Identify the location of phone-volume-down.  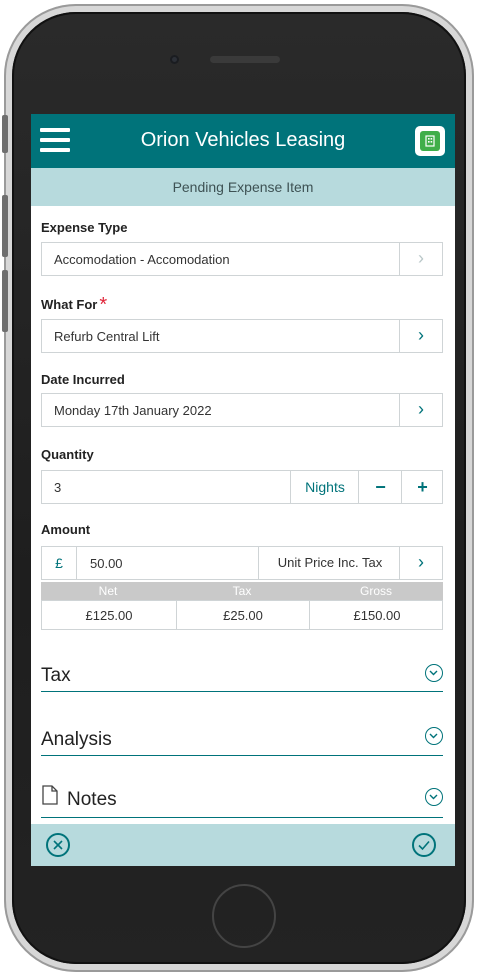
(5, 301).